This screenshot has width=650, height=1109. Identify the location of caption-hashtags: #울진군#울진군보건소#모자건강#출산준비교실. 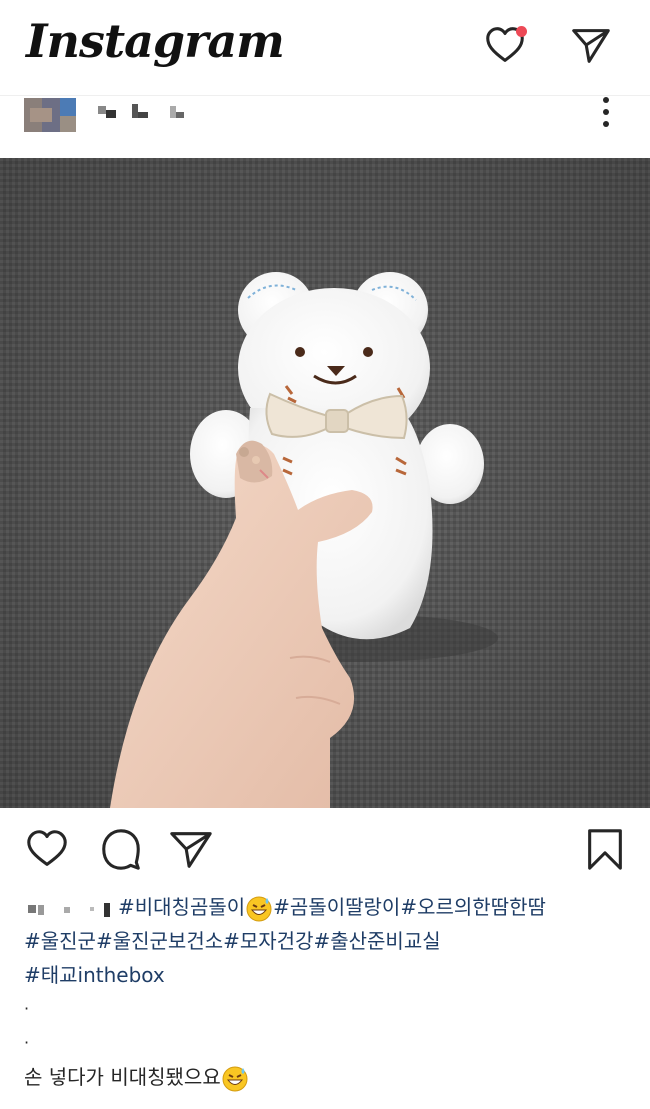
(329, 941).